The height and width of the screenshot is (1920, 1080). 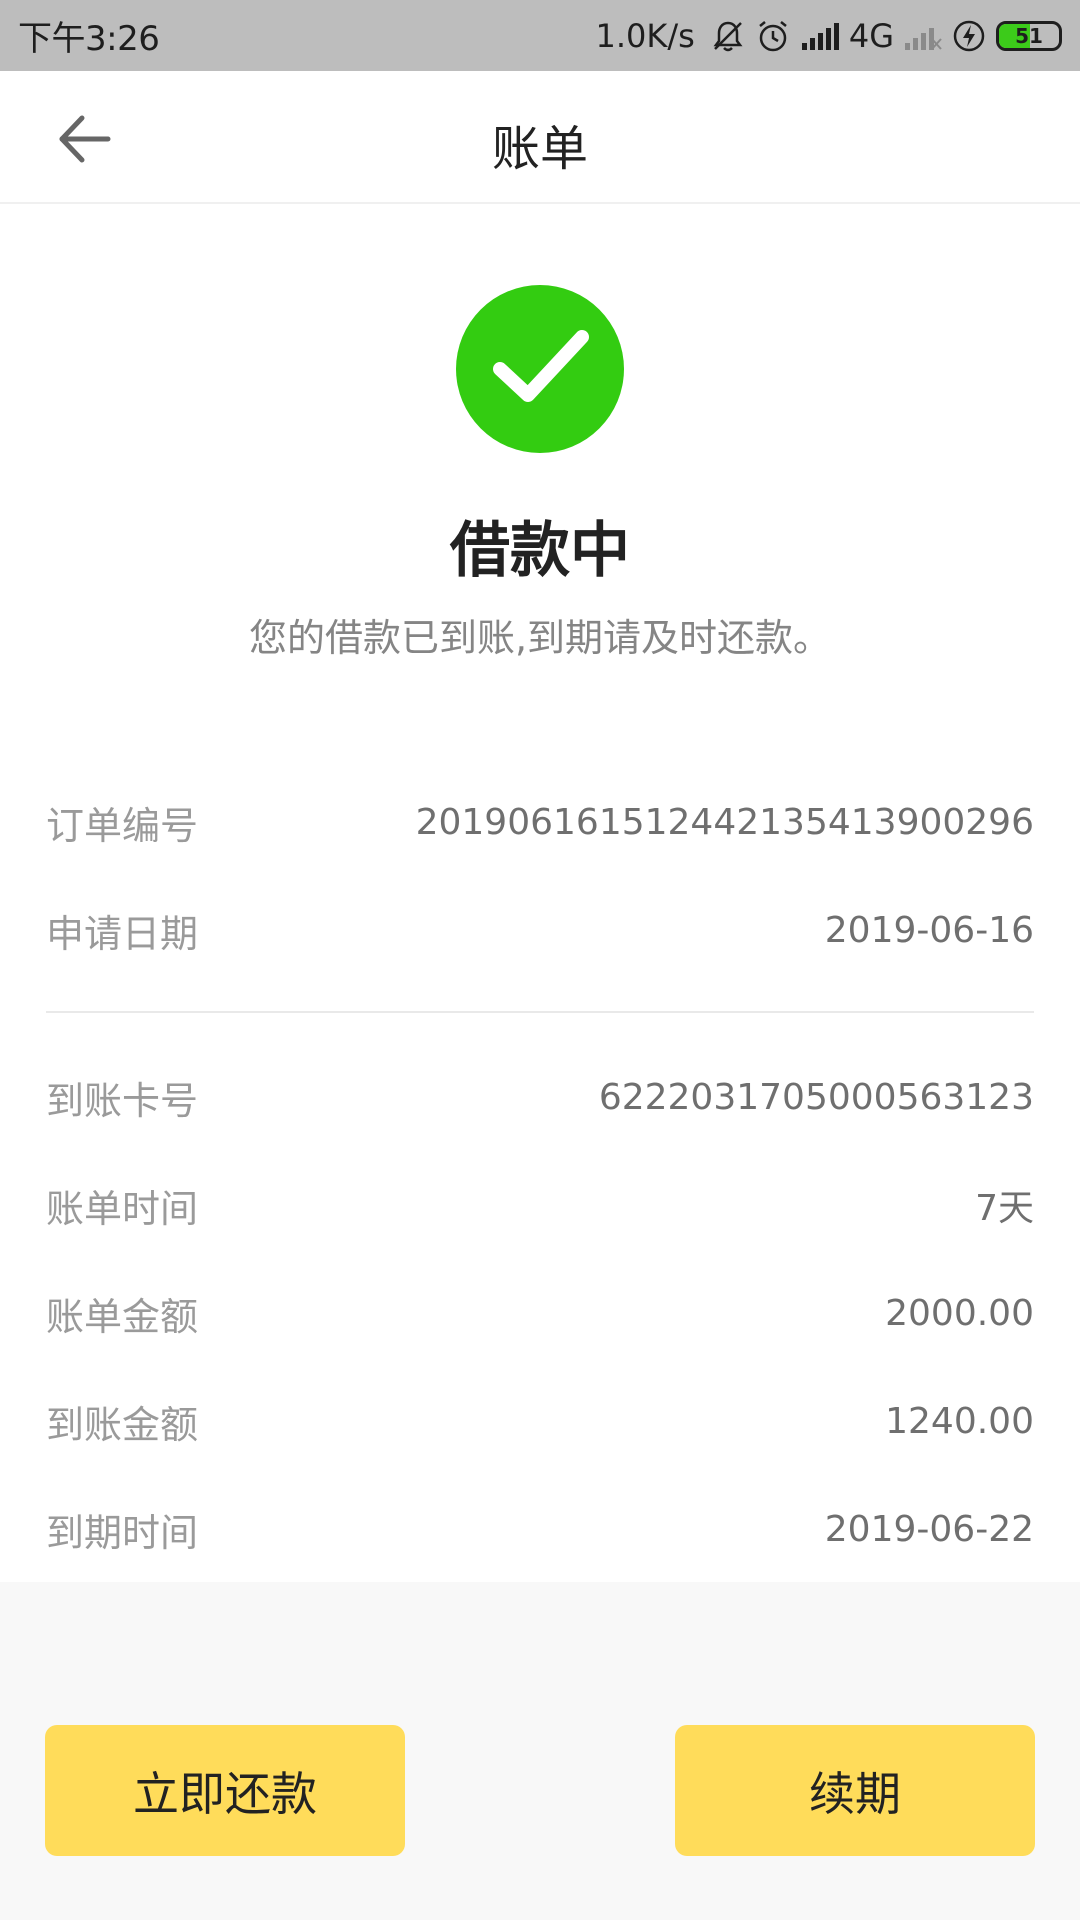 What do you see at coordinates (959, 1421) in the screenshot?
I see `detail-value: 1240.00` at bounding box center [959, 1421].